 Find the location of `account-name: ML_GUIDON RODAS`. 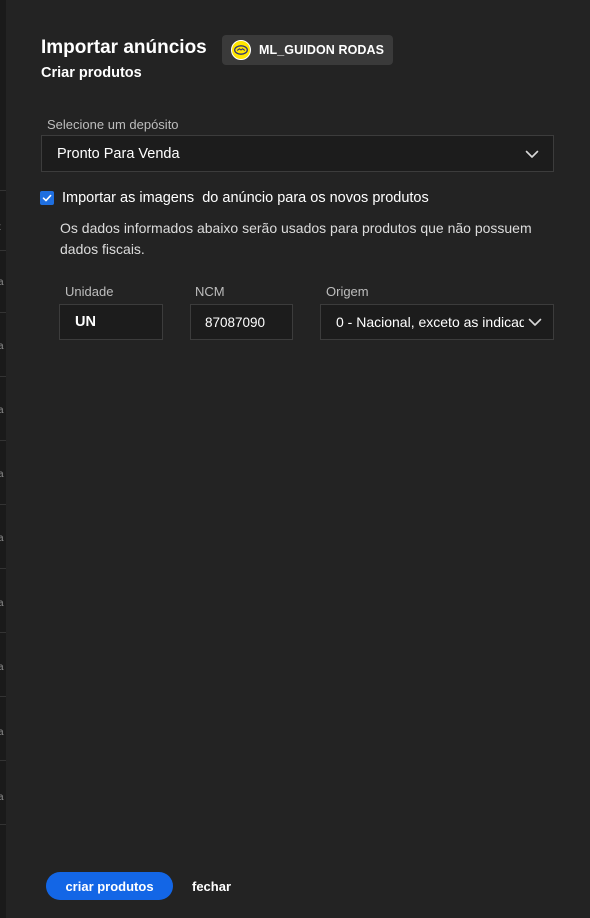

account-name: ML_GUIDON RODAS is located at coordinates (322, 50).